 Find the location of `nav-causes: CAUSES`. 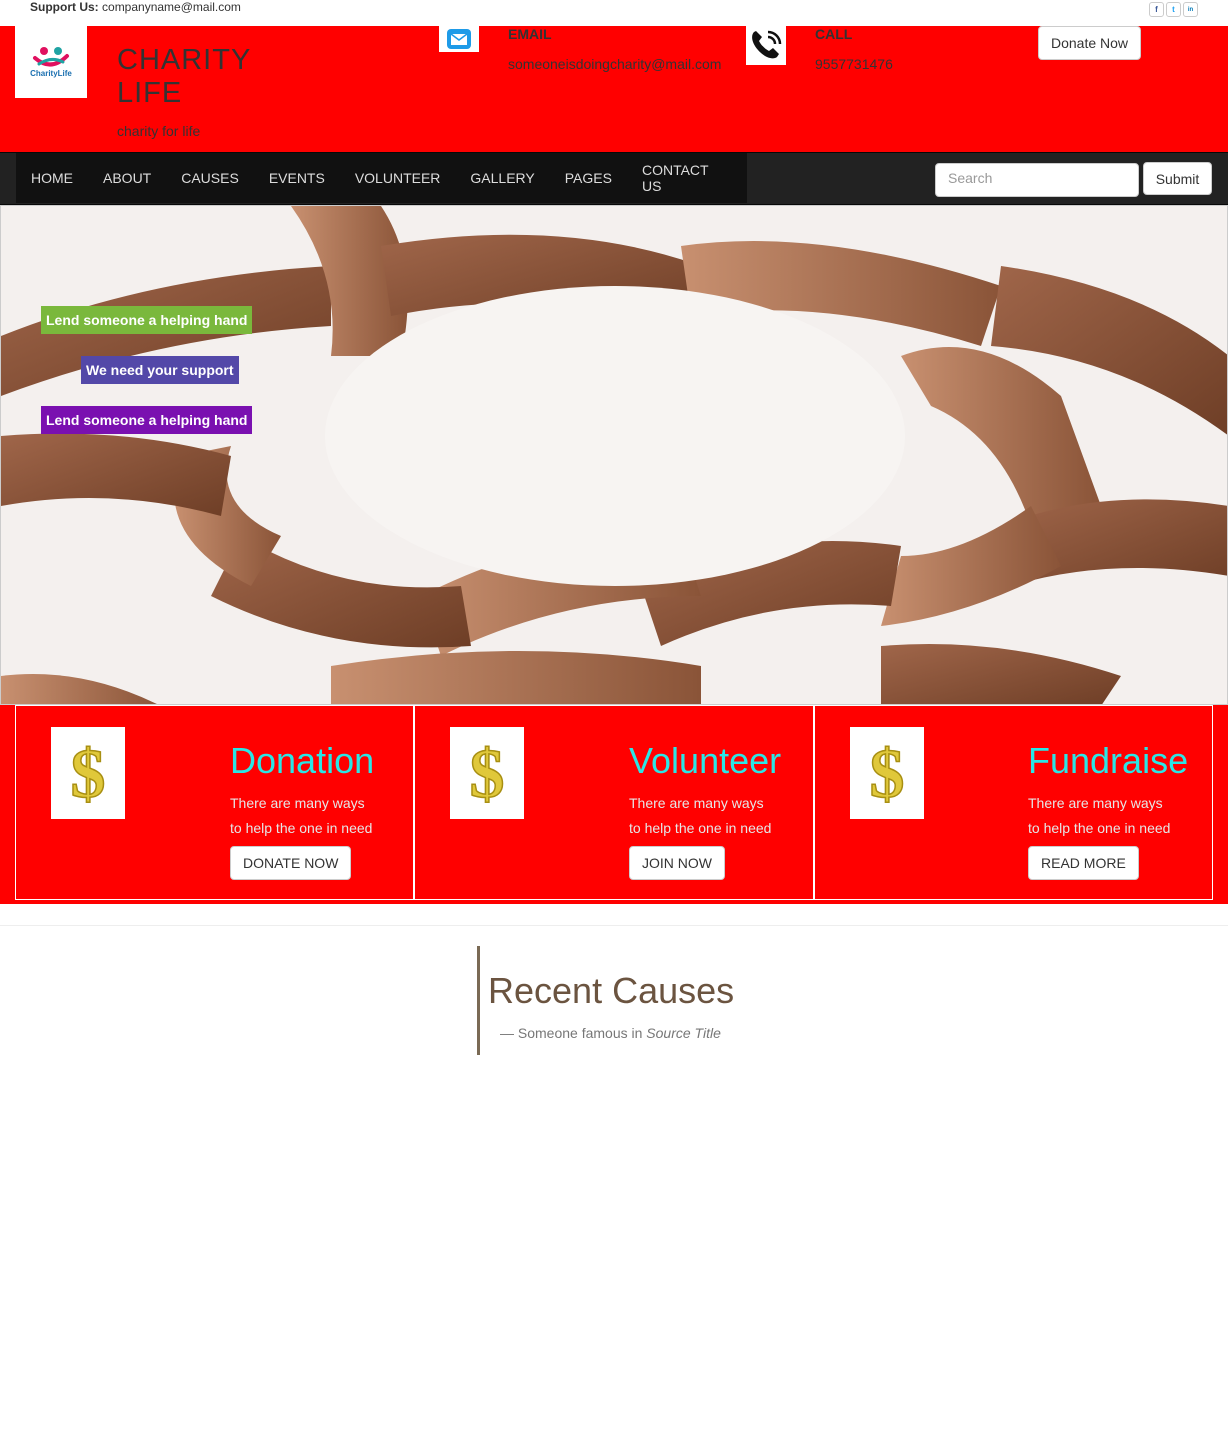

nav-causes: CAUSES is located at coordinates (210, 178).